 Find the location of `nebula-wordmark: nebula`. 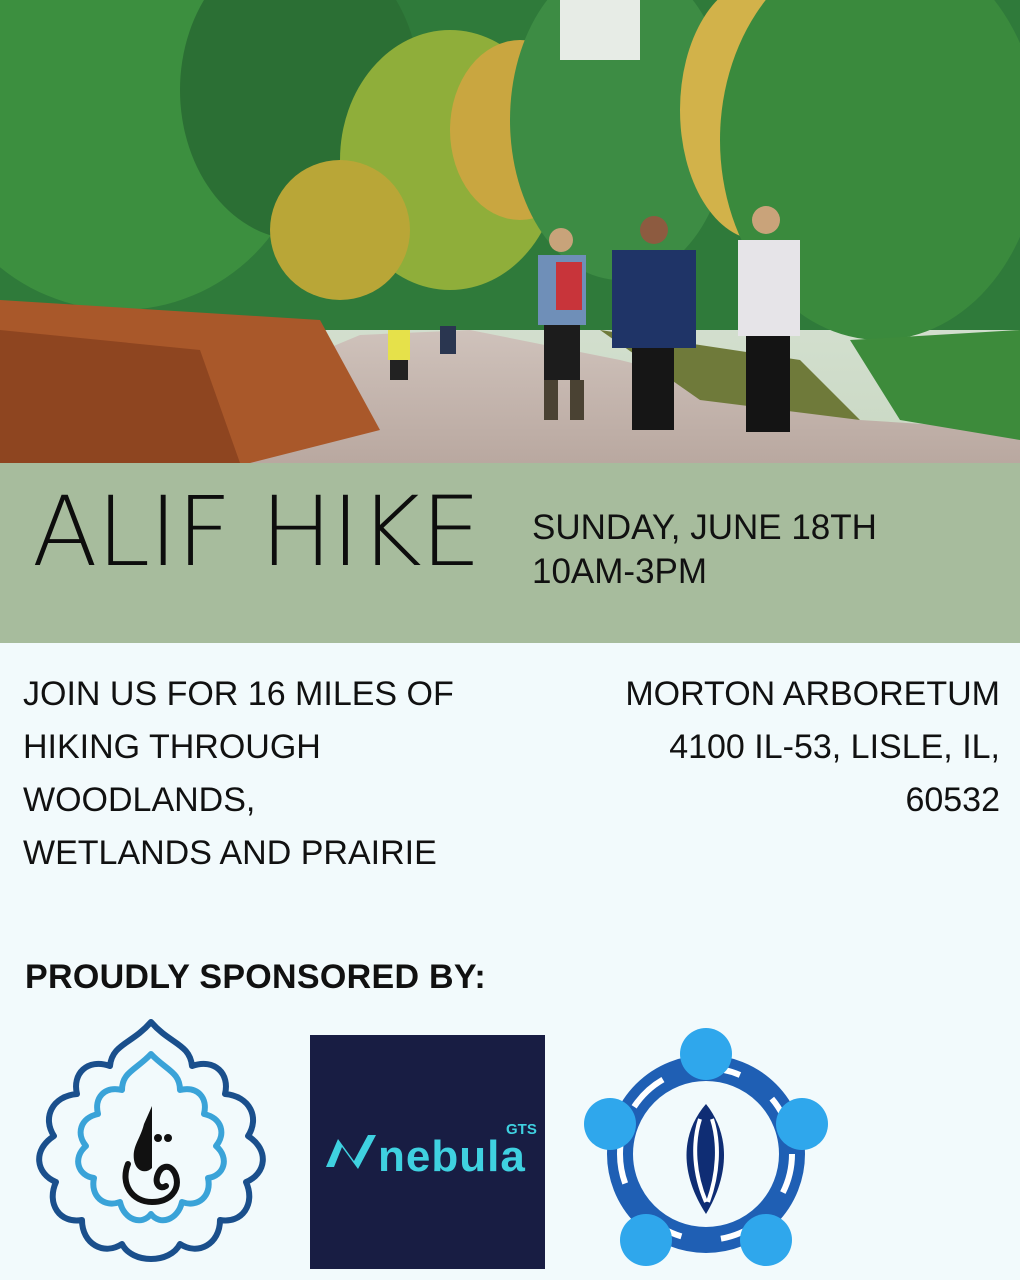

nebula-wordmark: nebula is located at coordinates (452, 1156).